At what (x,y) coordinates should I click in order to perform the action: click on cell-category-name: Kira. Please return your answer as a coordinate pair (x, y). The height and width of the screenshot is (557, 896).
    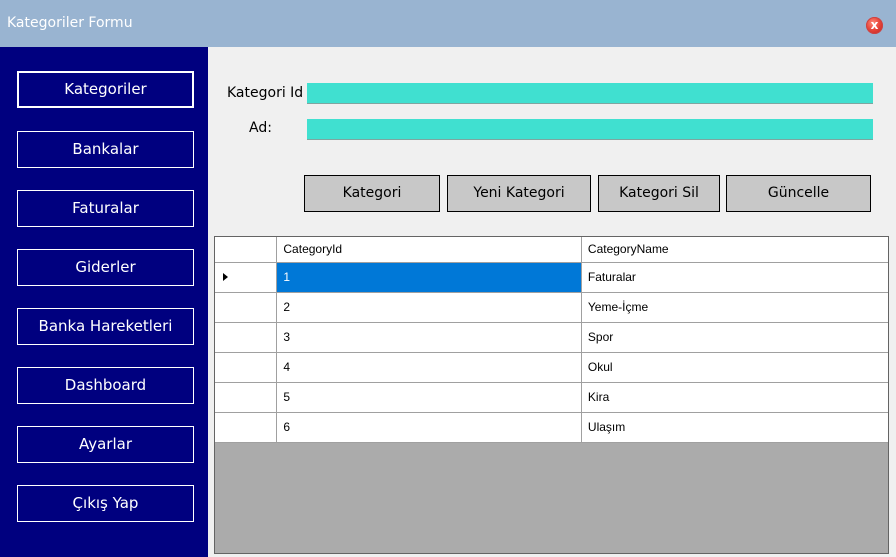
    Looking at the image, I should click on (734, 397).